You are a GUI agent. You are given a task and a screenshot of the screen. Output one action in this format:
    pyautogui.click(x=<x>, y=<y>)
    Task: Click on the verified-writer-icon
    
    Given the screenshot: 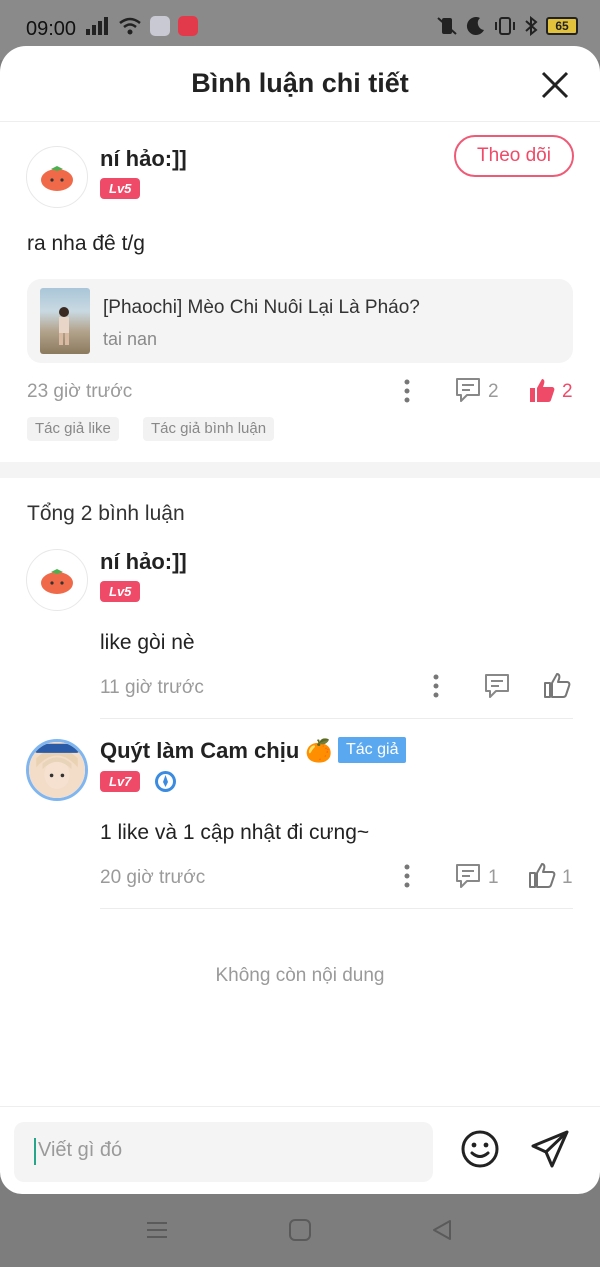 What is the action you would take?
    pyautogui.click(x=165, y=781)
    